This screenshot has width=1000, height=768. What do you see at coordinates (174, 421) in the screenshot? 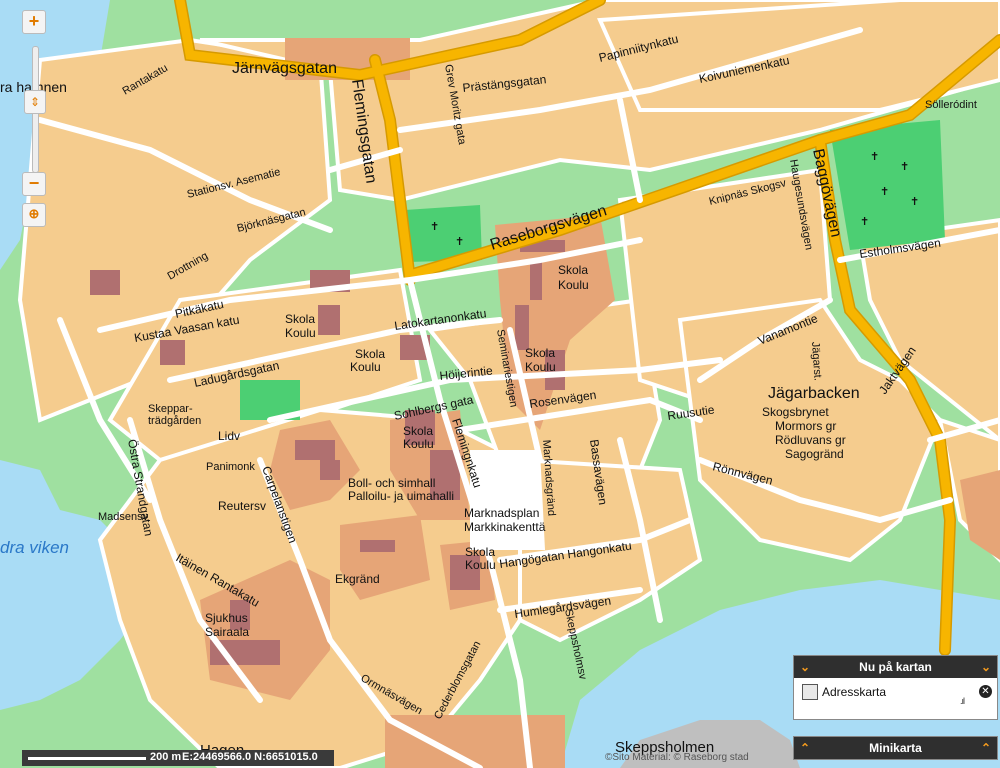
I see `label-tradgarden: trädgården` at bounding box center [174, 421].